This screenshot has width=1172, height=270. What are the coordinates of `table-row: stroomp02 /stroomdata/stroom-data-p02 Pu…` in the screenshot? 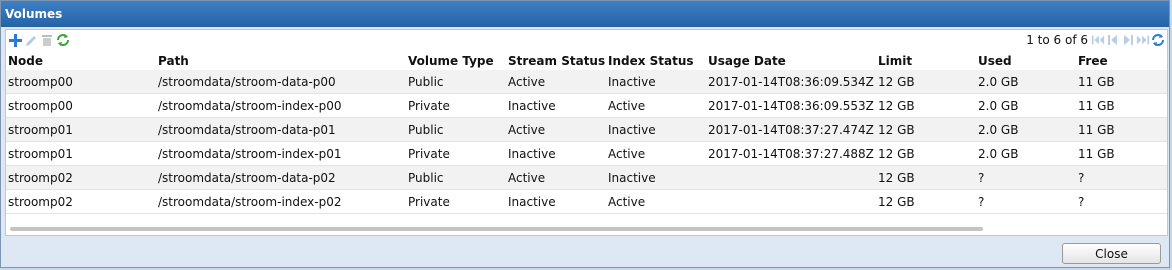 It's located at (586, 177).